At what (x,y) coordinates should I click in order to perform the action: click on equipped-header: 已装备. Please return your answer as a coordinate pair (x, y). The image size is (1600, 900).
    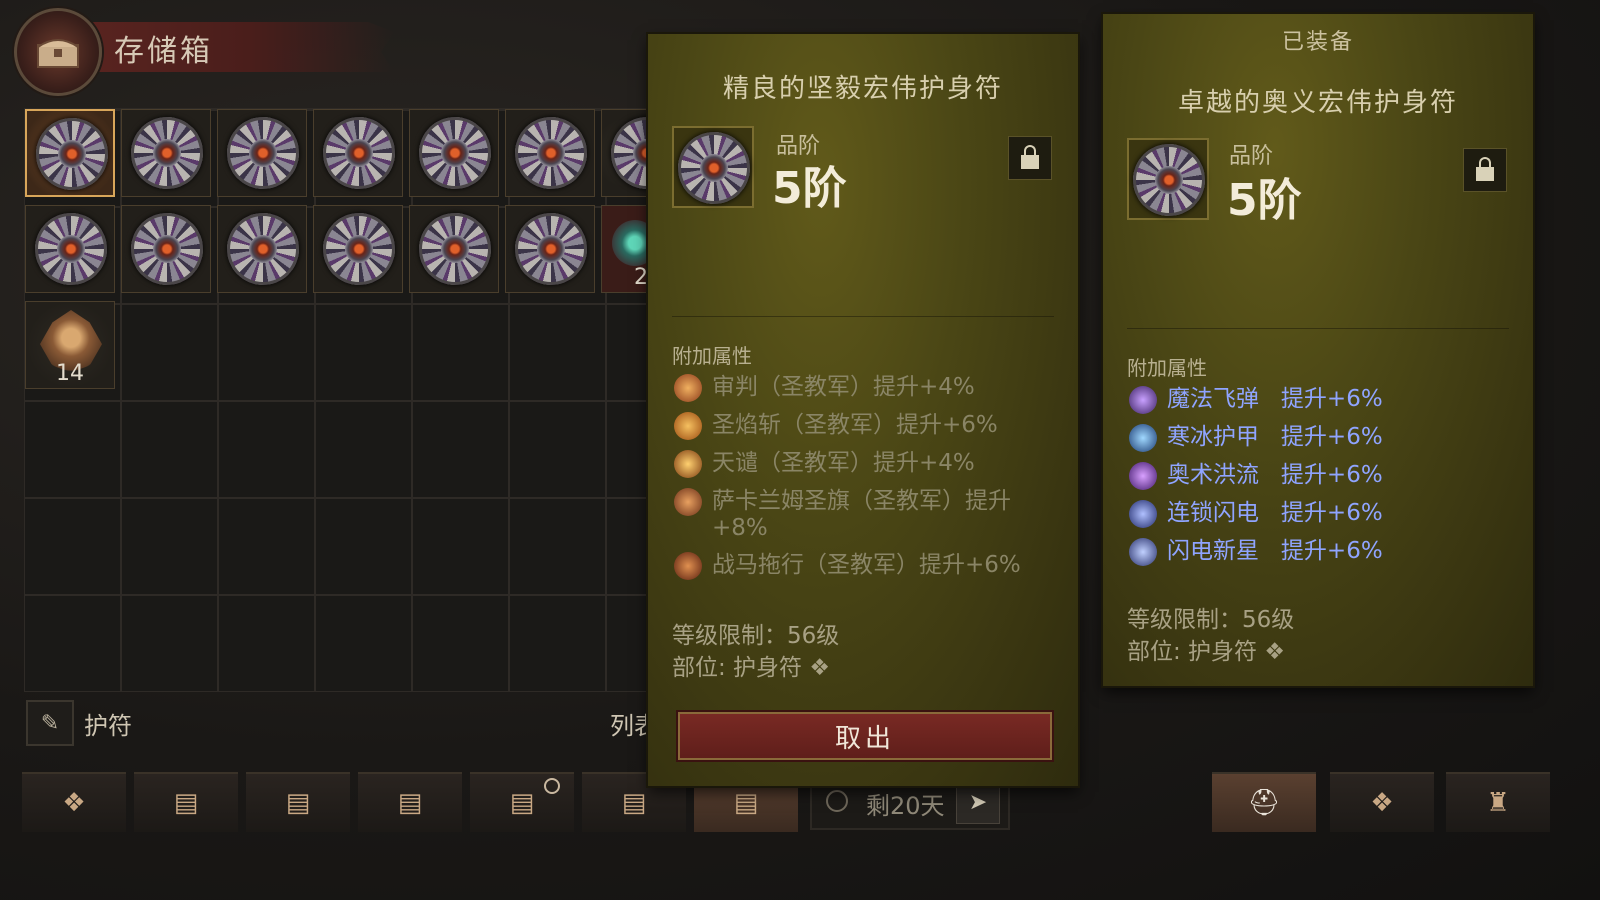
    Looking at the image, I should click on (1317, 42).